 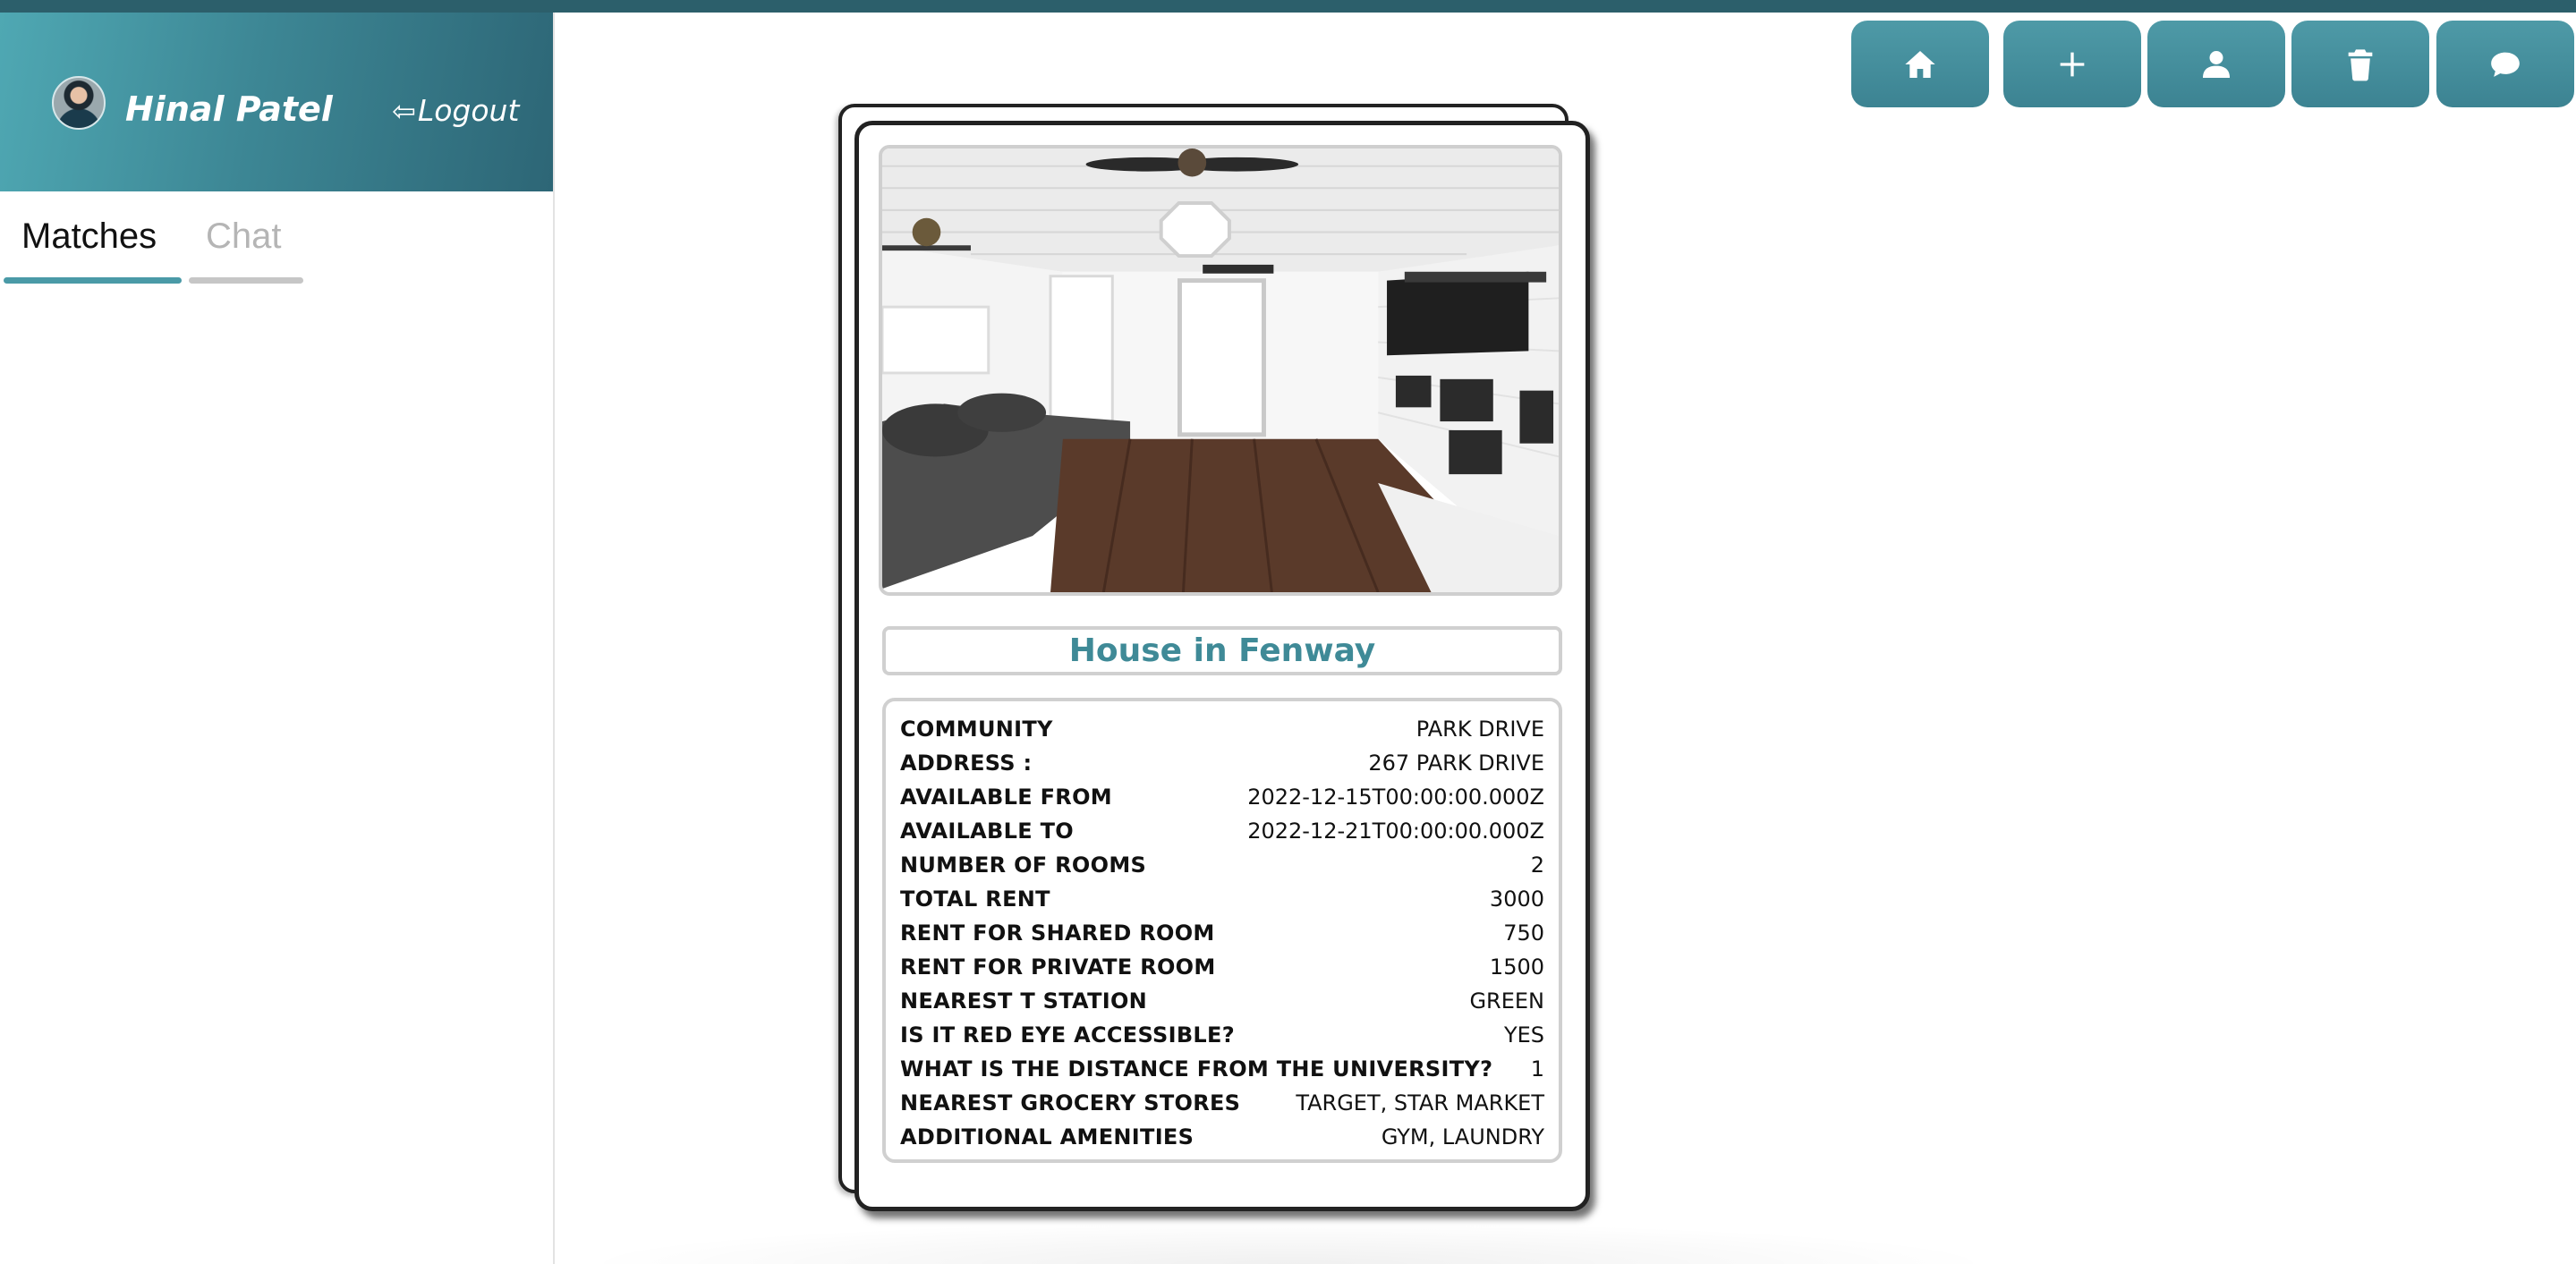 What do you see at coordinates (1395, 831) in the screenshot?
I see `detail-value: 2022-12-21T00:00:00.000Z` at bounding box center [1395, 831].